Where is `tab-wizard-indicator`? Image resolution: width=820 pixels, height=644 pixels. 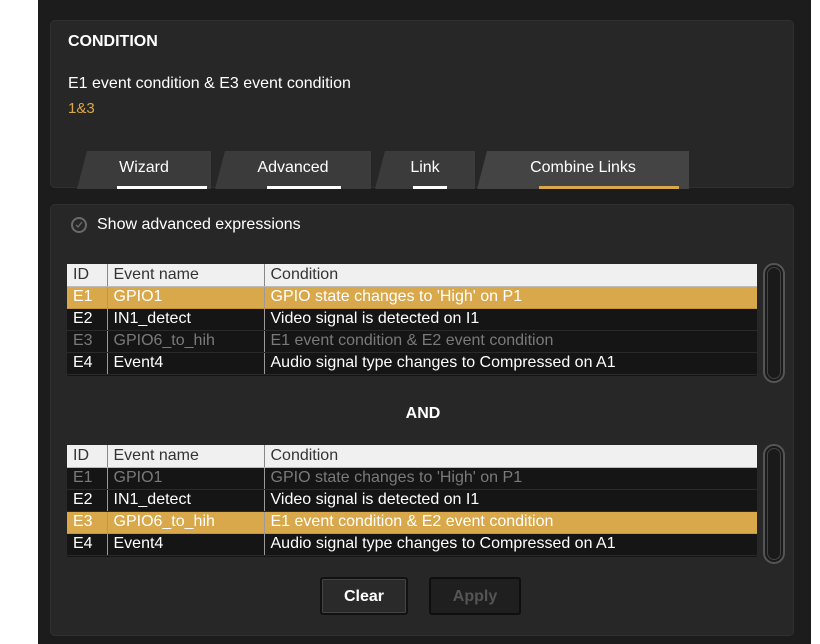 tab-wizard-indicator is located at coordinates (162, 187).